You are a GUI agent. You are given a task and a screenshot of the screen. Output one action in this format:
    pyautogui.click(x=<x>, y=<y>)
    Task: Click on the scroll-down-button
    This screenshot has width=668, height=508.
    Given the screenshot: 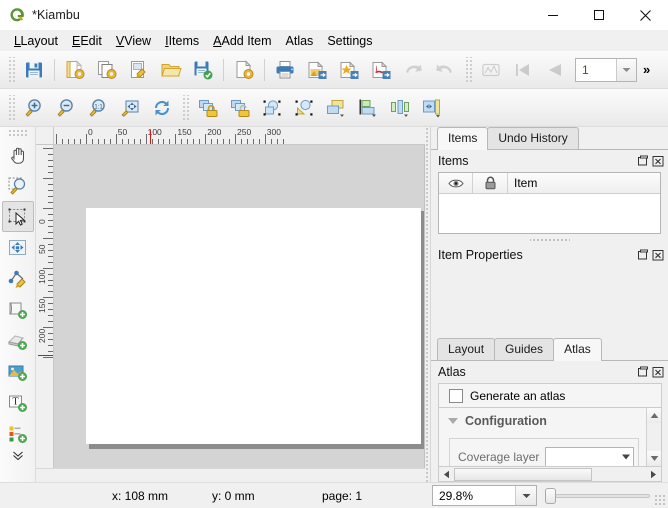 What is the action you would take?
    pyautogui.click(x=653, y=458)
    